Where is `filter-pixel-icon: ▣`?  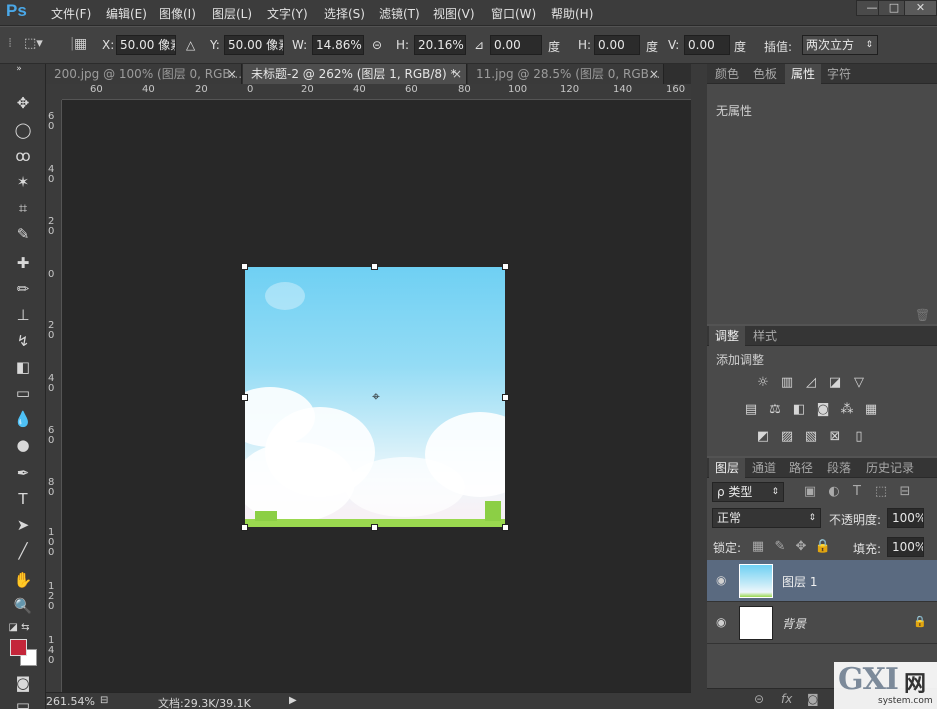
filter-pixel-icon: ▣ is located at coordinates (810, 492).